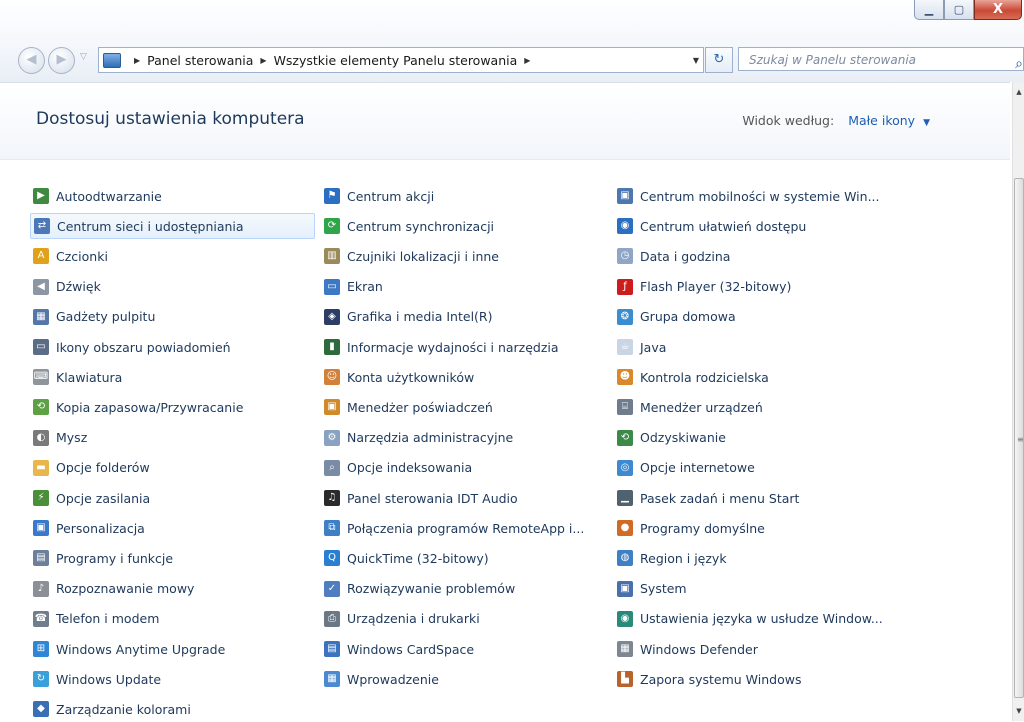 The height and width of the screenshot is (722, 1024). Describe the element at coordinates (172, 347) in the screenshot. I see `control-panel-item: ▭ Ikony obszaru powiadomień` at that location.